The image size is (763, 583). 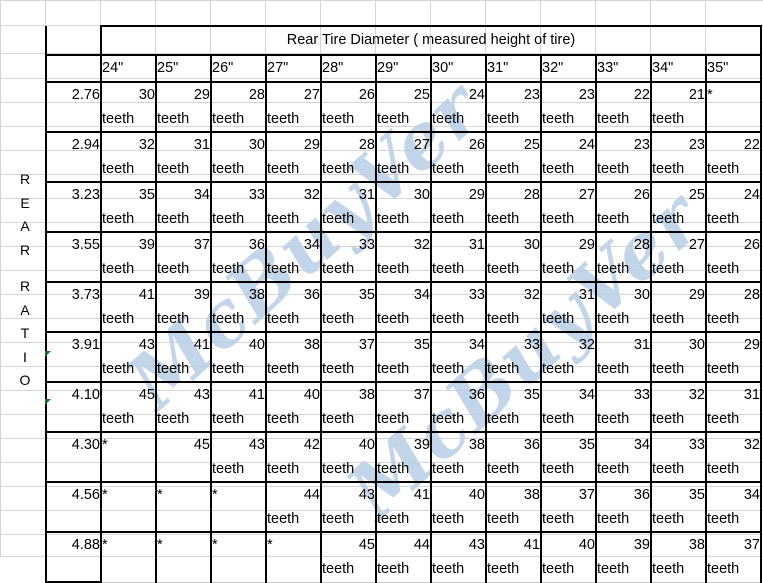 What do you see at coordinates (624, 69) in the screenshot?
I see `column-header-10: 33"` at bounding box center [624, 69].